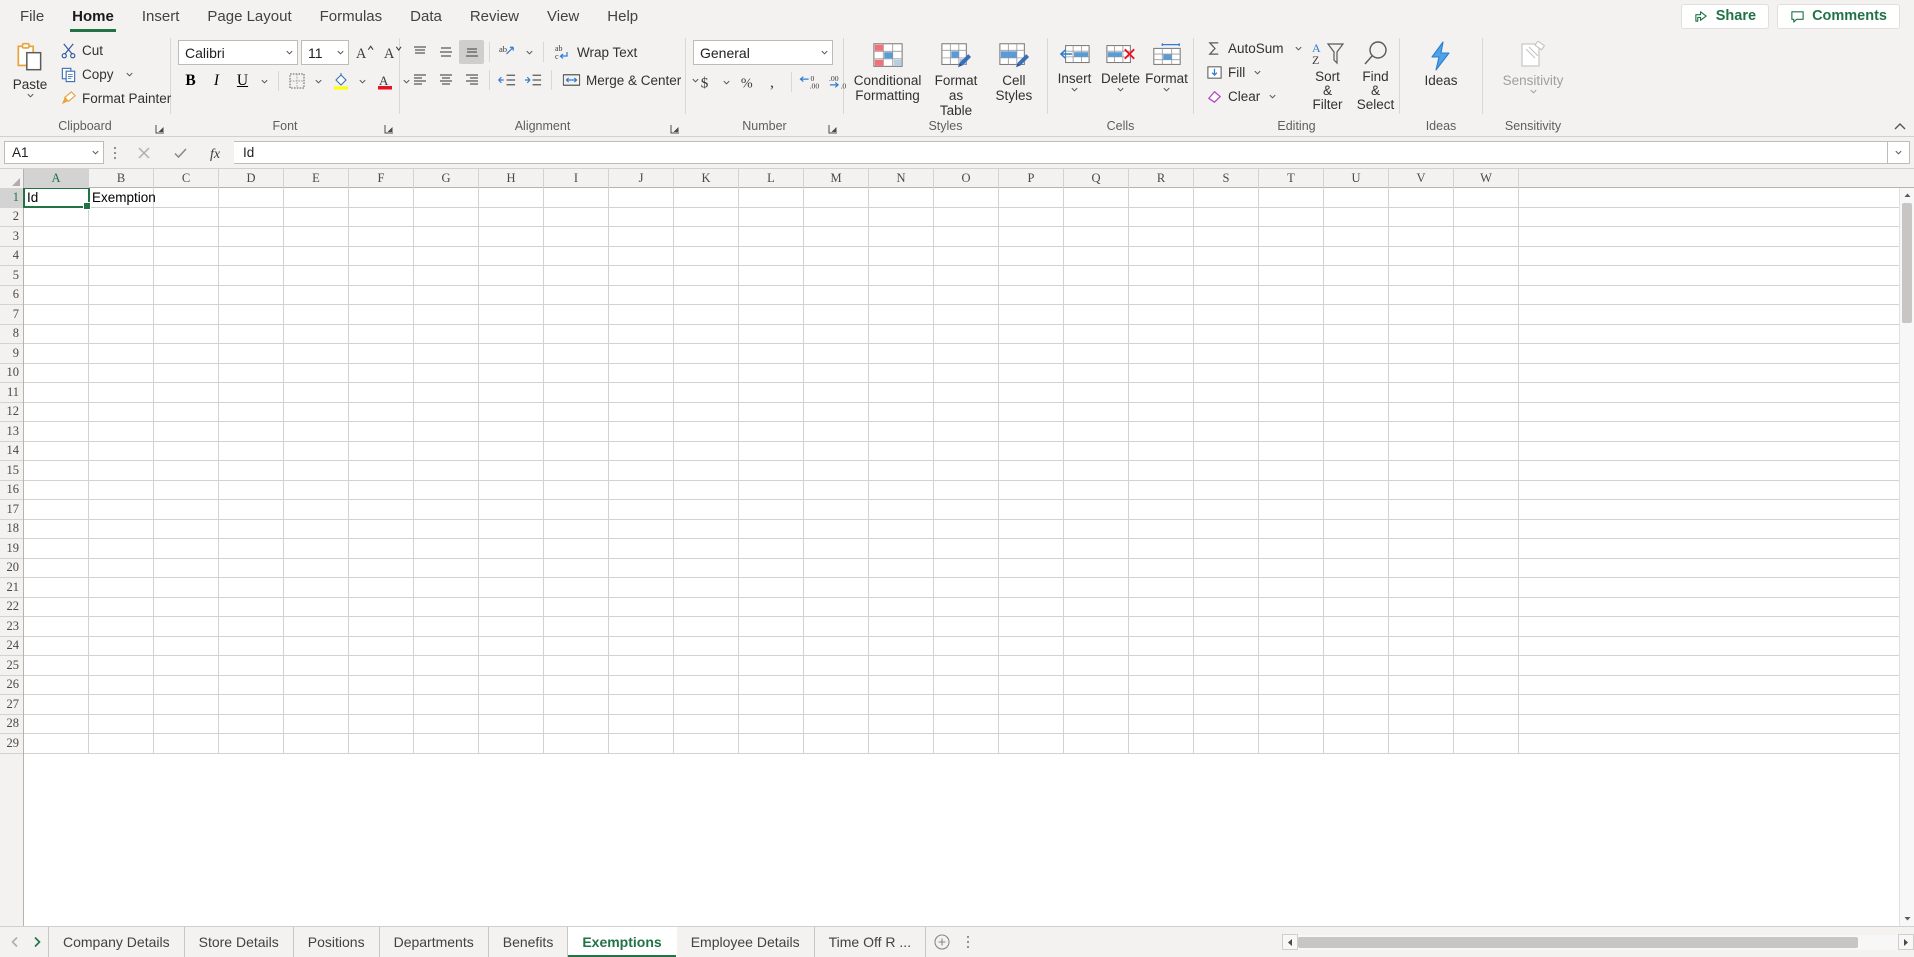 This screenshot has width=1914, height=957. I want to click on cell-N2, so click(901, 216).